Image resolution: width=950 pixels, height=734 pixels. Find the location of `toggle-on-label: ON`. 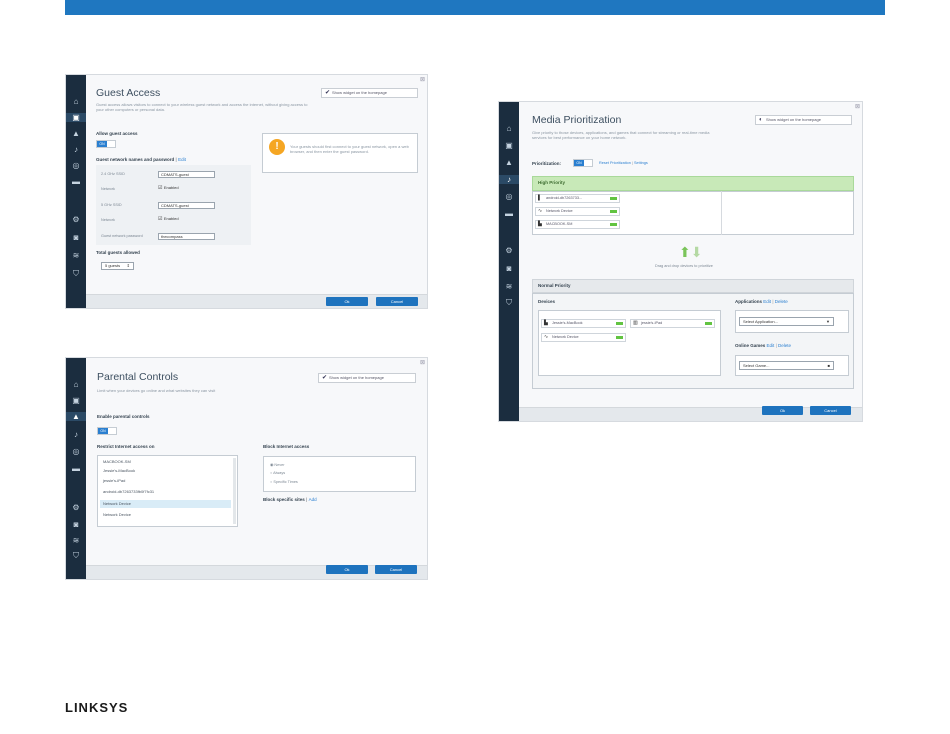

toggle-on-label: ON is located at coordinates (103, 431).